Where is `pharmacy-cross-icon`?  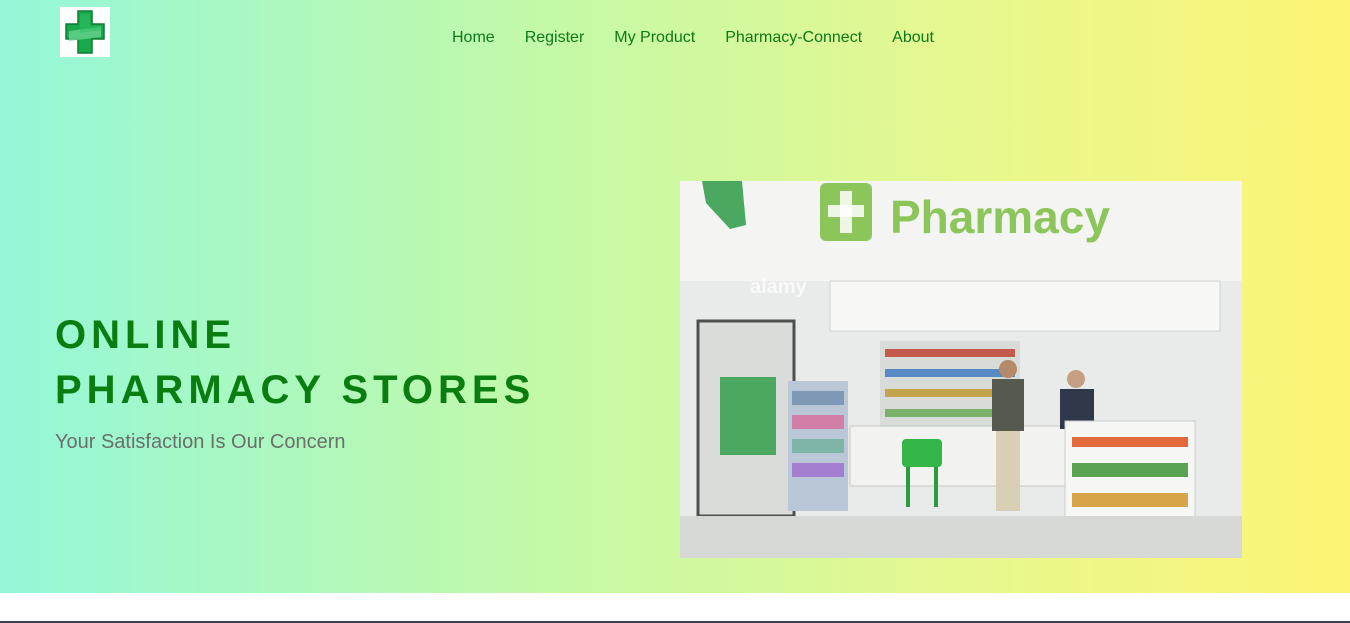 pharmacy-cross-icon is located at coordinates (85, 32).